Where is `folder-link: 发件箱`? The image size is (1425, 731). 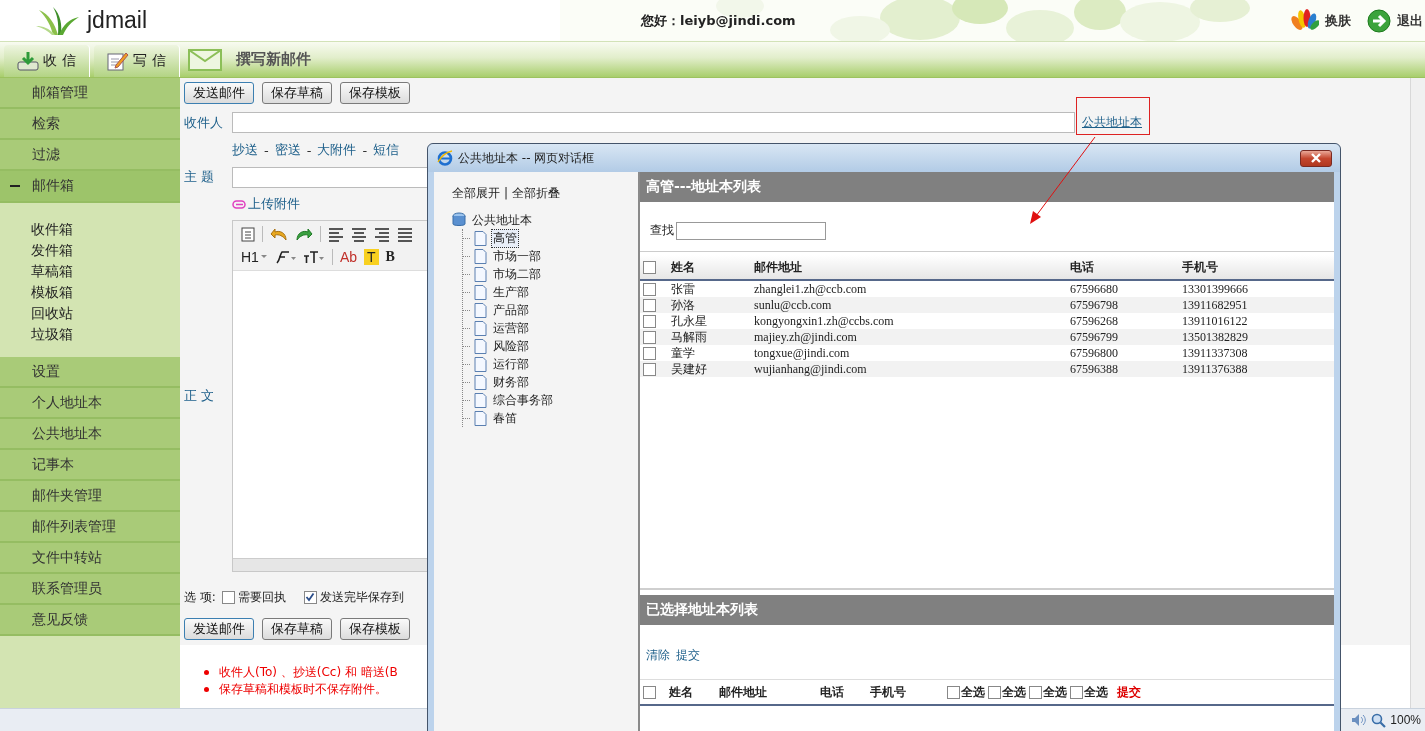 folder-link: 发件箱 is located at coordinates (105, 250).